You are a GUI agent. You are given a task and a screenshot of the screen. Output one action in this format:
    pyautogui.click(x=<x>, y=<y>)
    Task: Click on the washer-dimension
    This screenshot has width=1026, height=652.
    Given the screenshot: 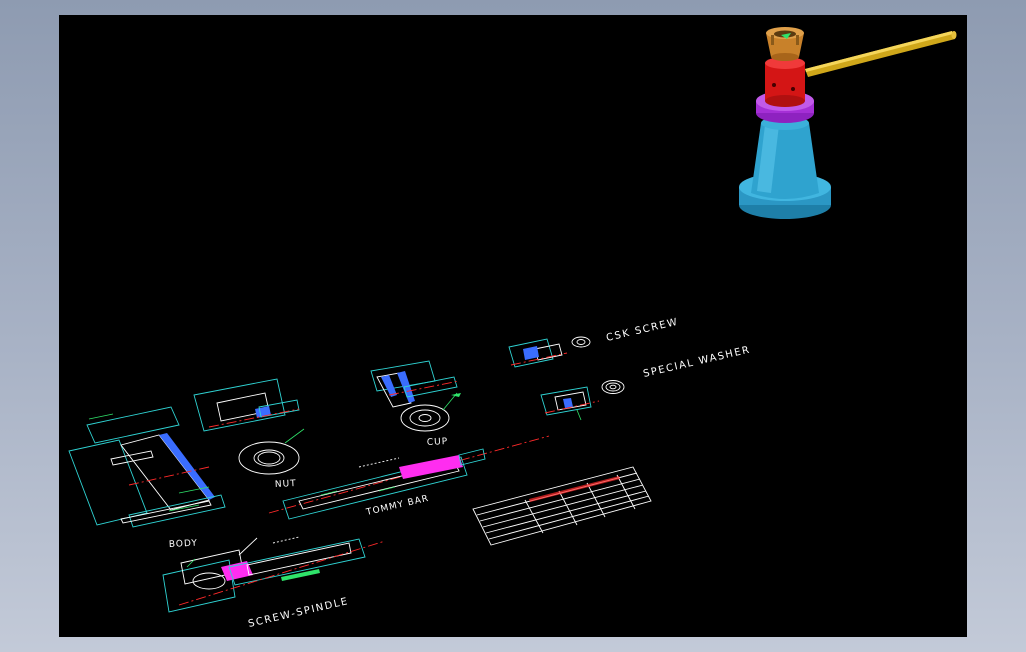 What is the action you would take?
    pyautogui.click(x=579, y=415)
    